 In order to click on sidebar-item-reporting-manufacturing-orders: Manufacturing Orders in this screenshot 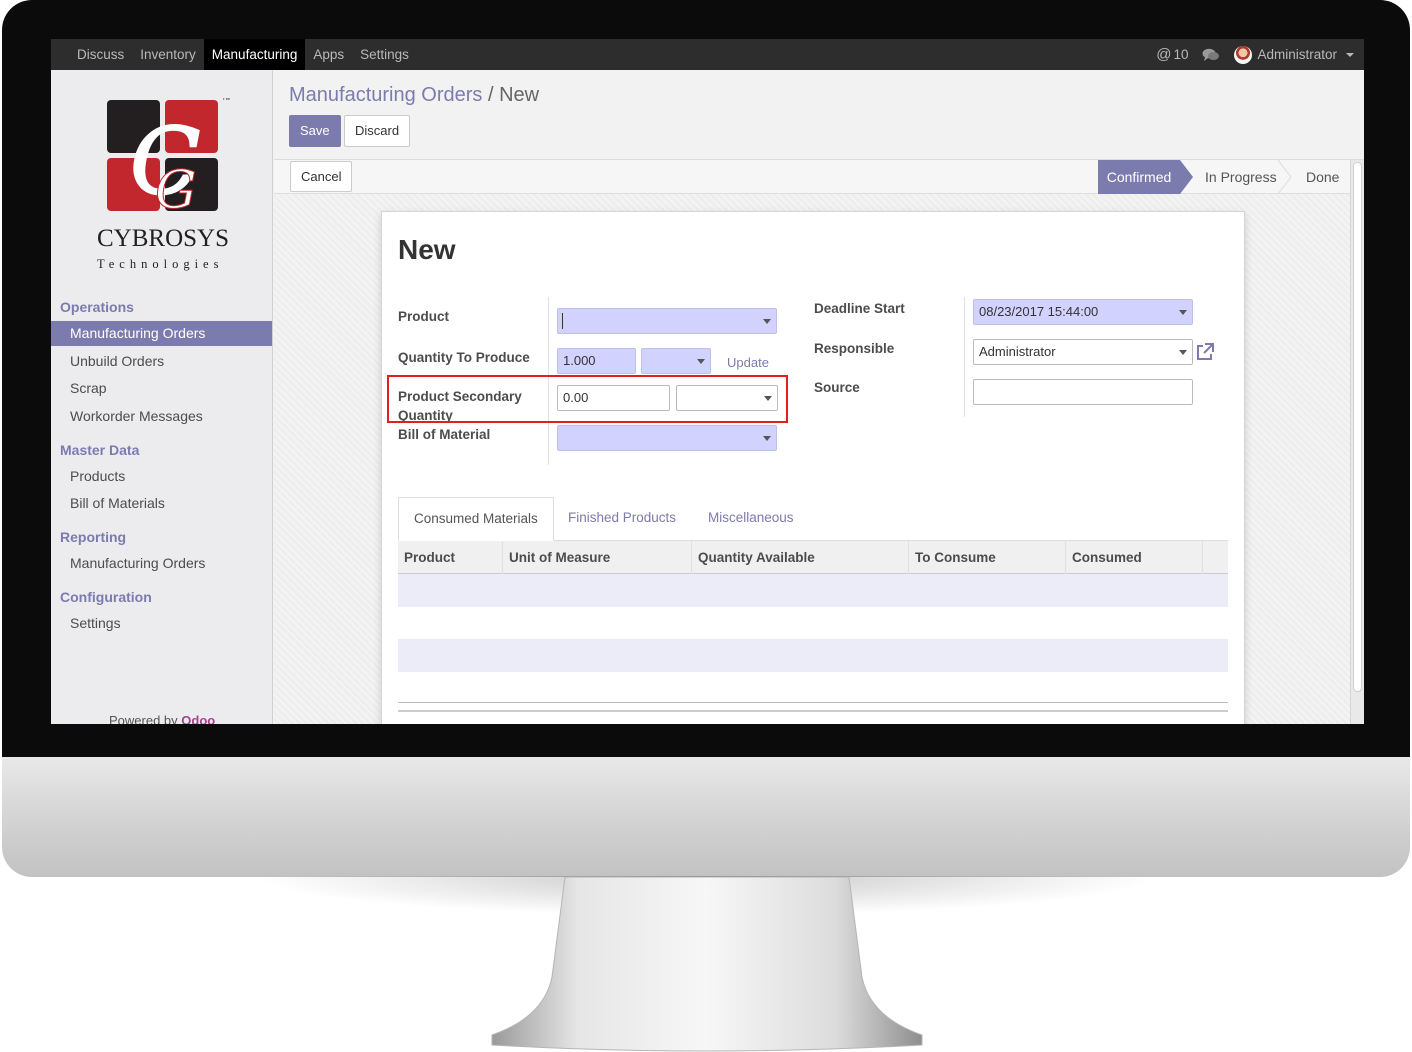, I will do `click(161, 563)`.